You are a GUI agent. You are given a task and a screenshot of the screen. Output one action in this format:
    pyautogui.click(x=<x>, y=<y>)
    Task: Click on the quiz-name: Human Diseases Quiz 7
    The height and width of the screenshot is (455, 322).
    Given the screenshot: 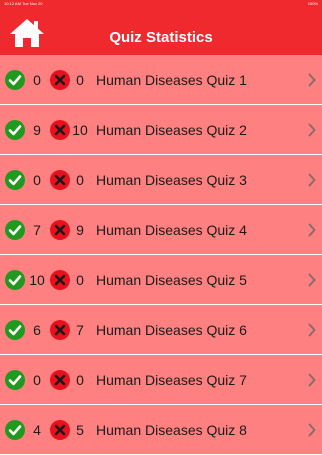 What is the action you would take?
    pyautogui.click(x=171, y=380)
    